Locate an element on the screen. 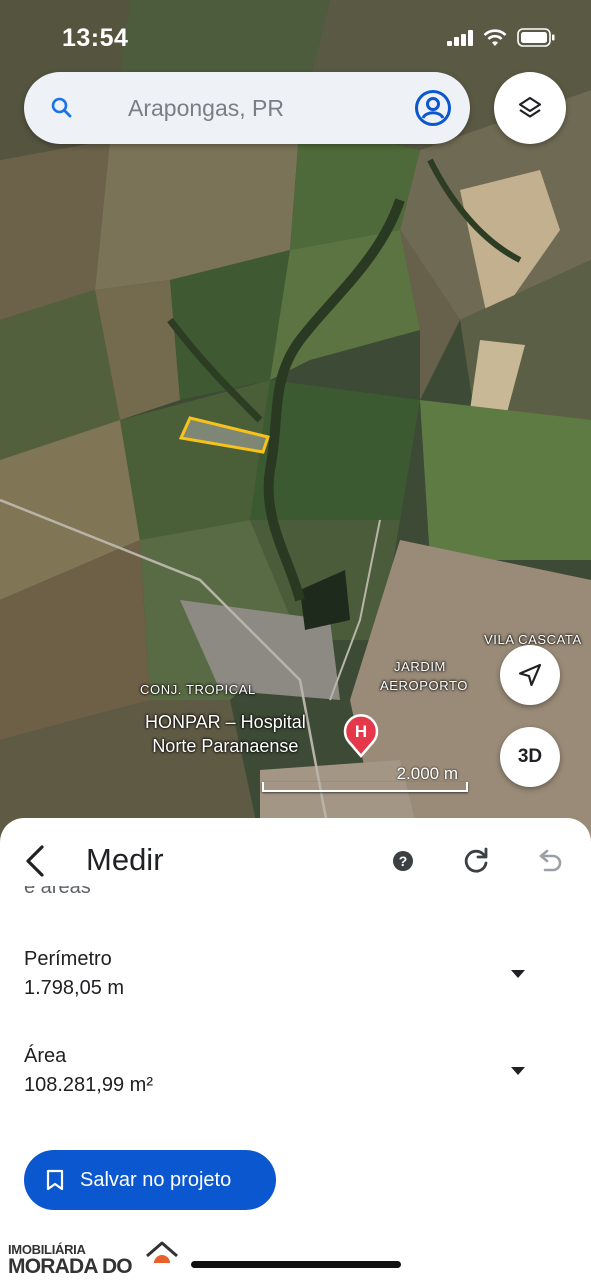  hospital-pin-icon: H is located at coordinates (361, 735).